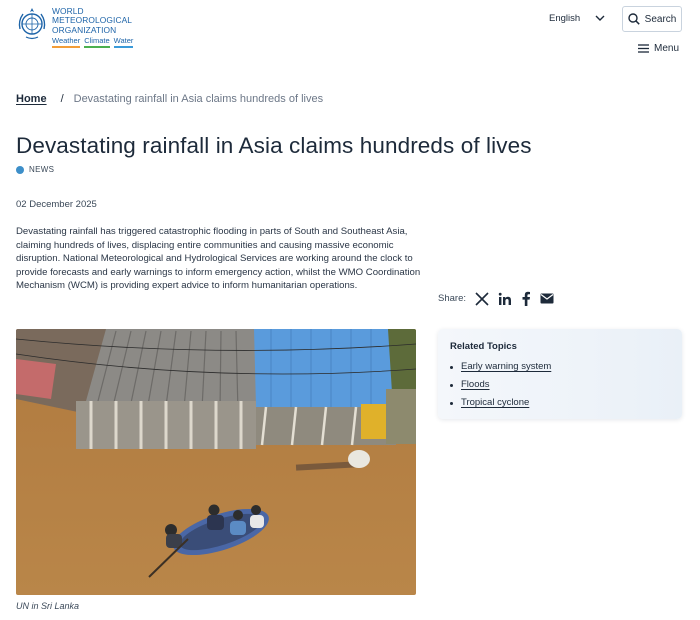 The height and width of the screenshot is (620, 700). I want to click on x-icon, so click(482, 298).